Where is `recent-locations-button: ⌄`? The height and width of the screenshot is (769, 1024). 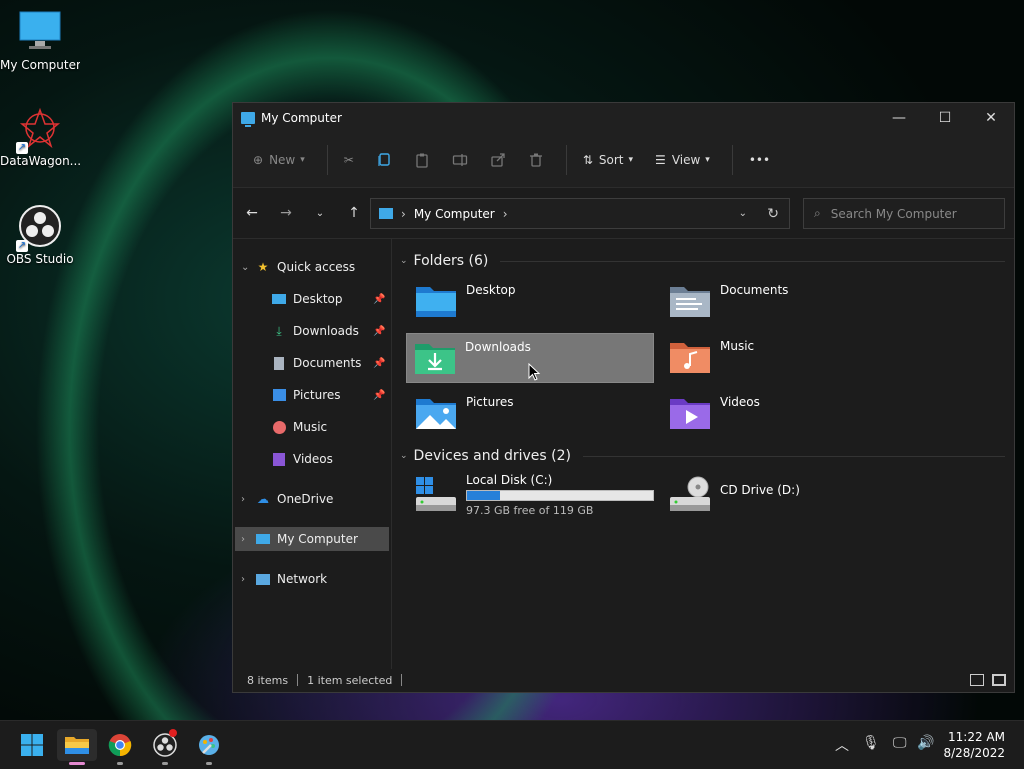
recent-locations-button: ⌄ is located at coordinates (320, 213).